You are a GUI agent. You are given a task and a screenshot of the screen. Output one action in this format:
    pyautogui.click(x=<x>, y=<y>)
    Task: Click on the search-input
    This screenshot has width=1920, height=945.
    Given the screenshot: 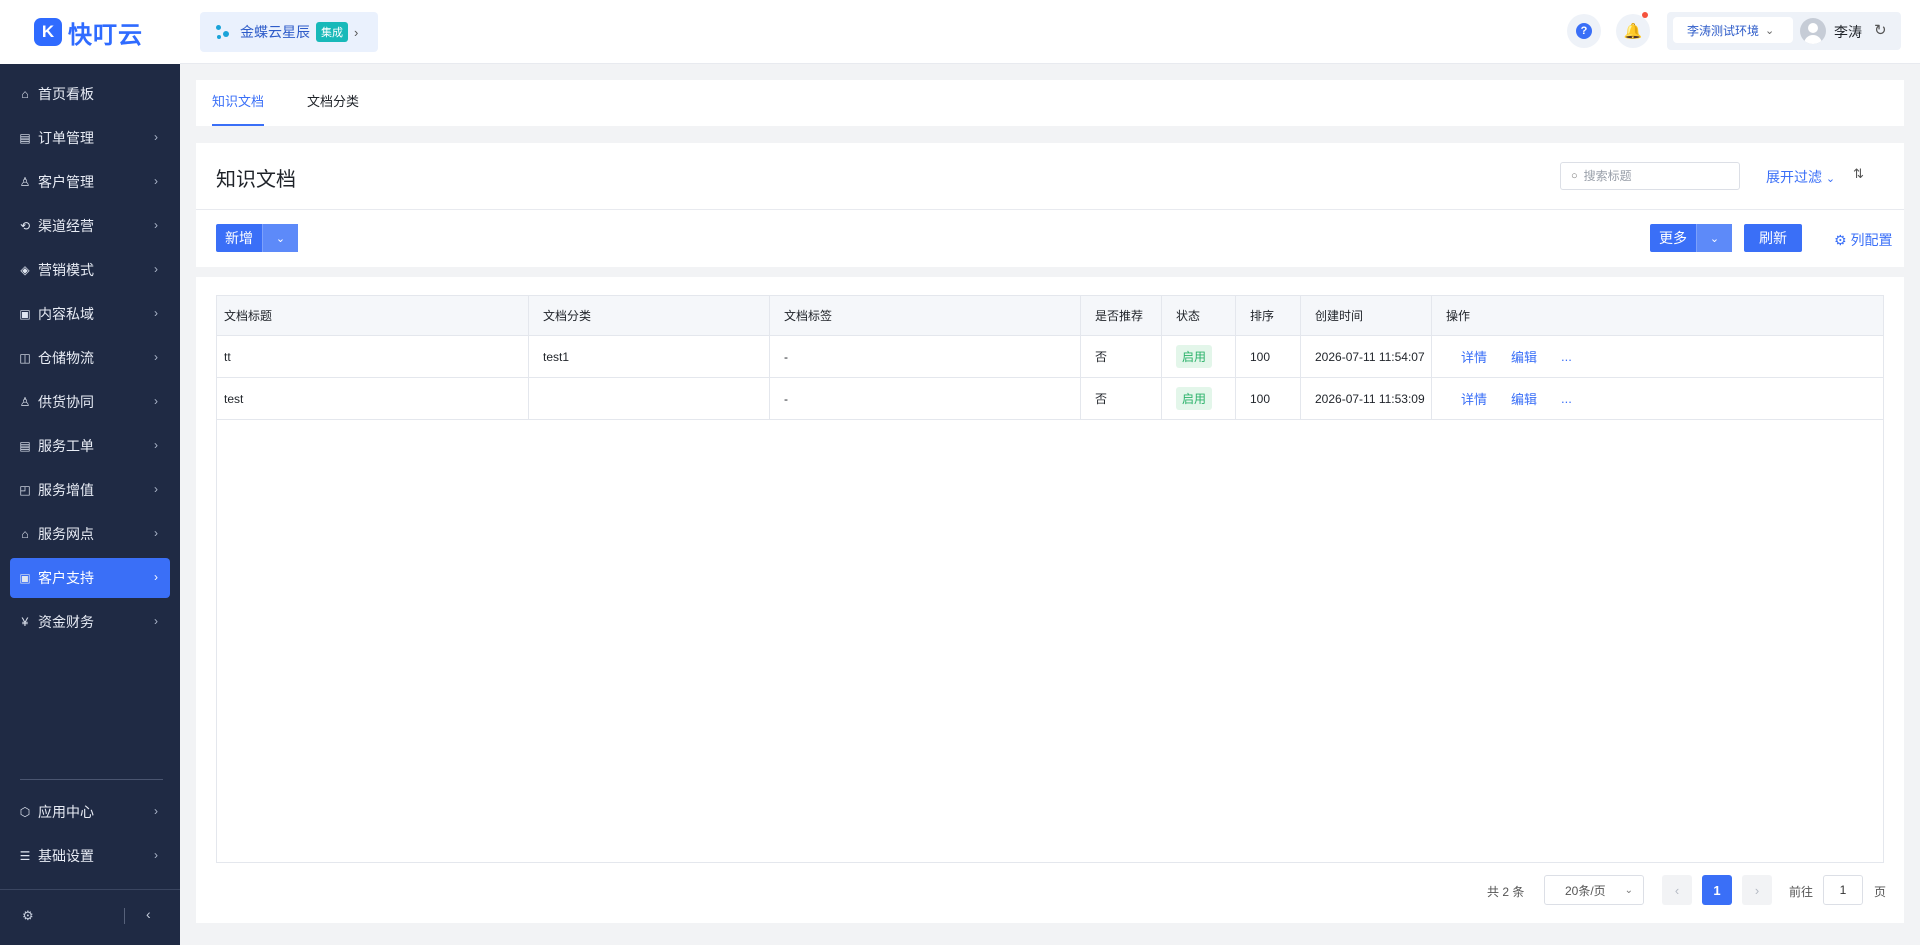 What is the action you would take?
    pyautogui.click(x=1653, y=176)
    